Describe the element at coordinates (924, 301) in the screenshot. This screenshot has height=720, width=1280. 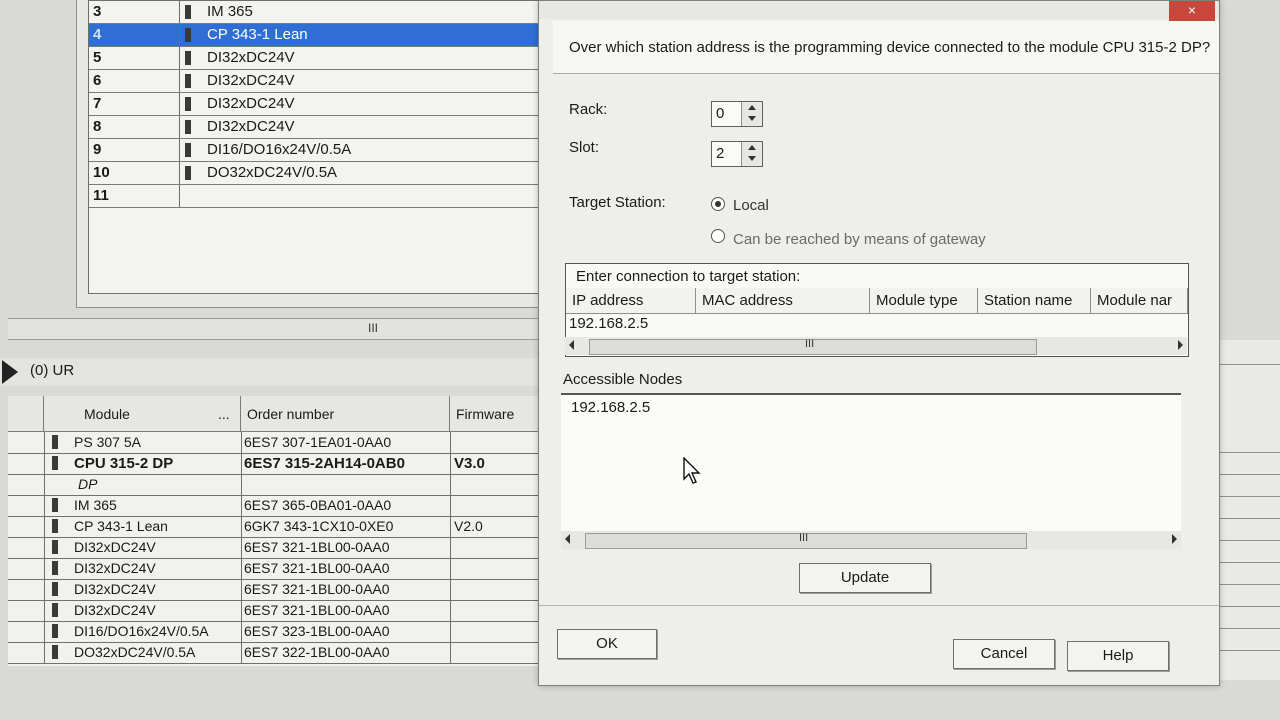
I see `column-header-module-type: Module type` at that location.